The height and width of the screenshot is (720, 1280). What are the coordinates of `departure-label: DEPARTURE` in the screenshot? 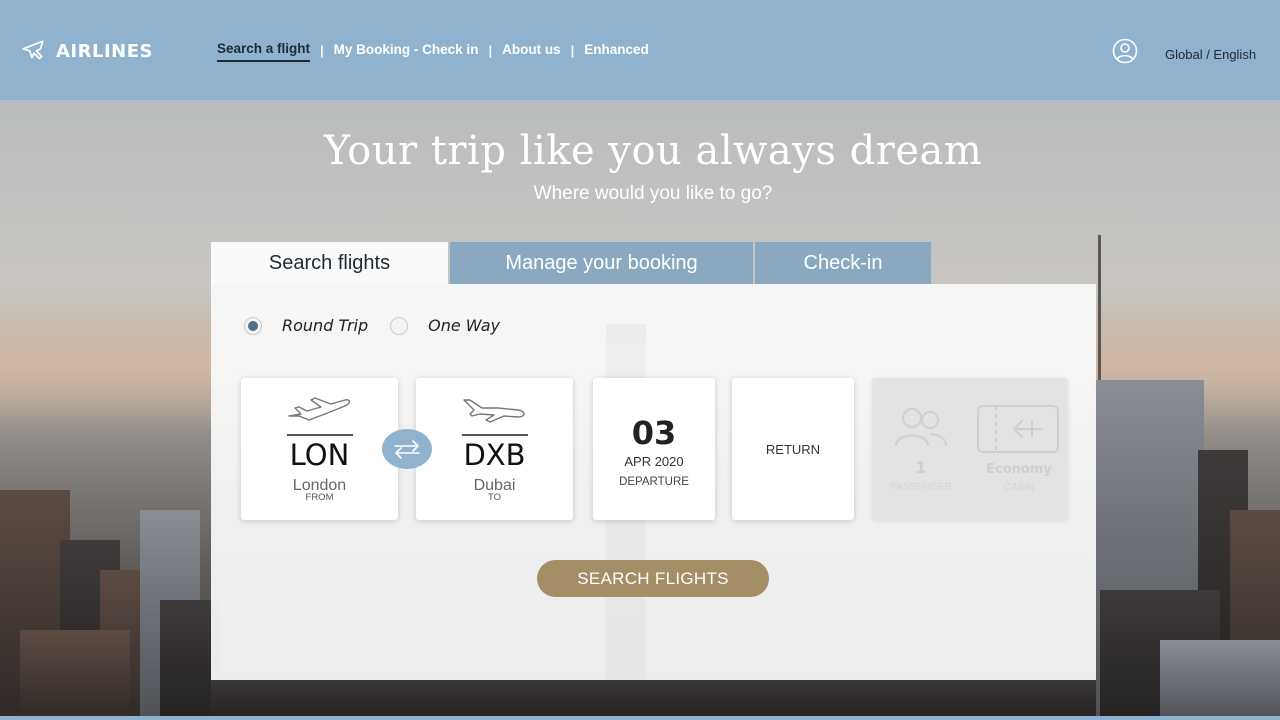 It's located at (654, 482).